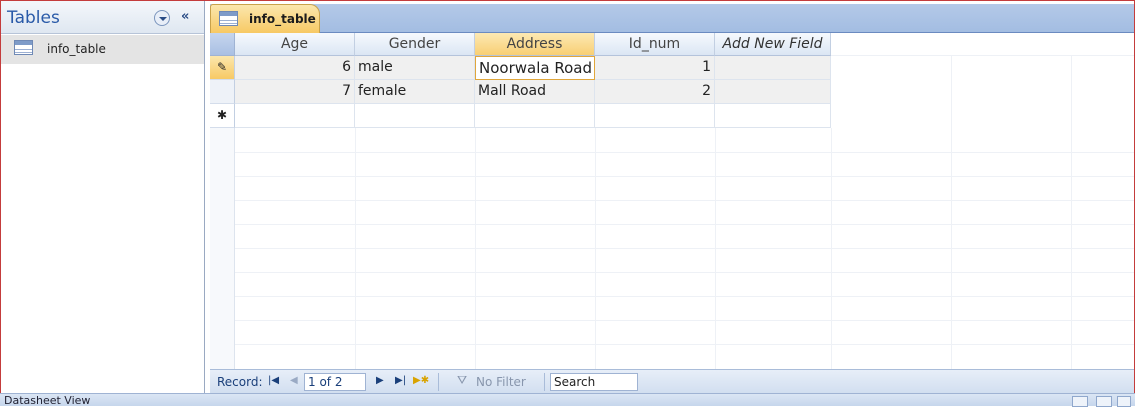 The height and width of the screenshot is (407, 1135). I want to click on new-cell-id-num, so click(655, 116).